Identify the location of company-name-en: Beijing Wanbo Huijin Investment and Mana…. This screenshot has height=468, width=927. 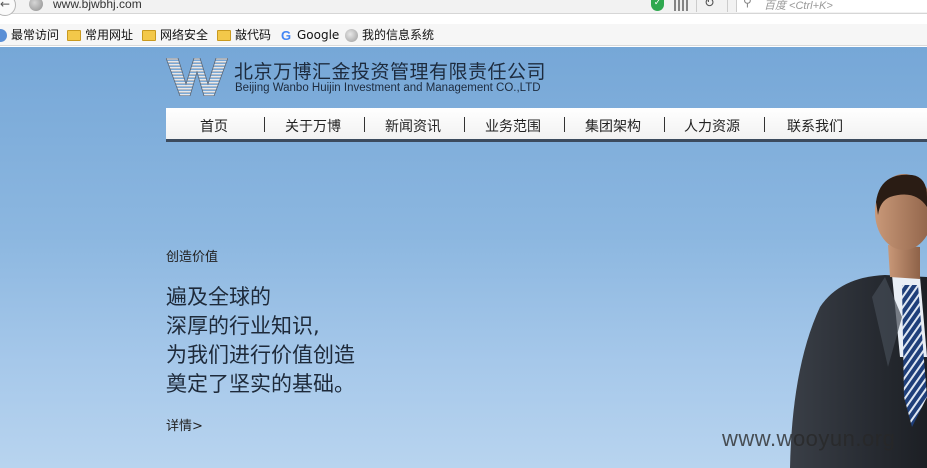
(388, 88).